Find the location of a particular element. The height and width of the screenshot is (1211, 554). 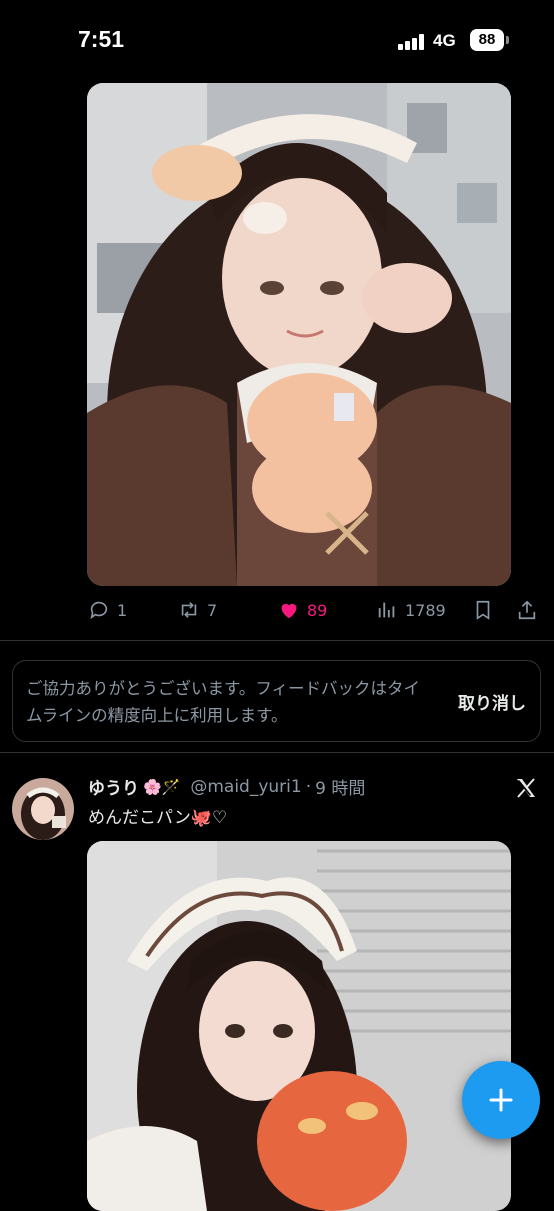

like-count: 89 is located at coordinates (317, 610).